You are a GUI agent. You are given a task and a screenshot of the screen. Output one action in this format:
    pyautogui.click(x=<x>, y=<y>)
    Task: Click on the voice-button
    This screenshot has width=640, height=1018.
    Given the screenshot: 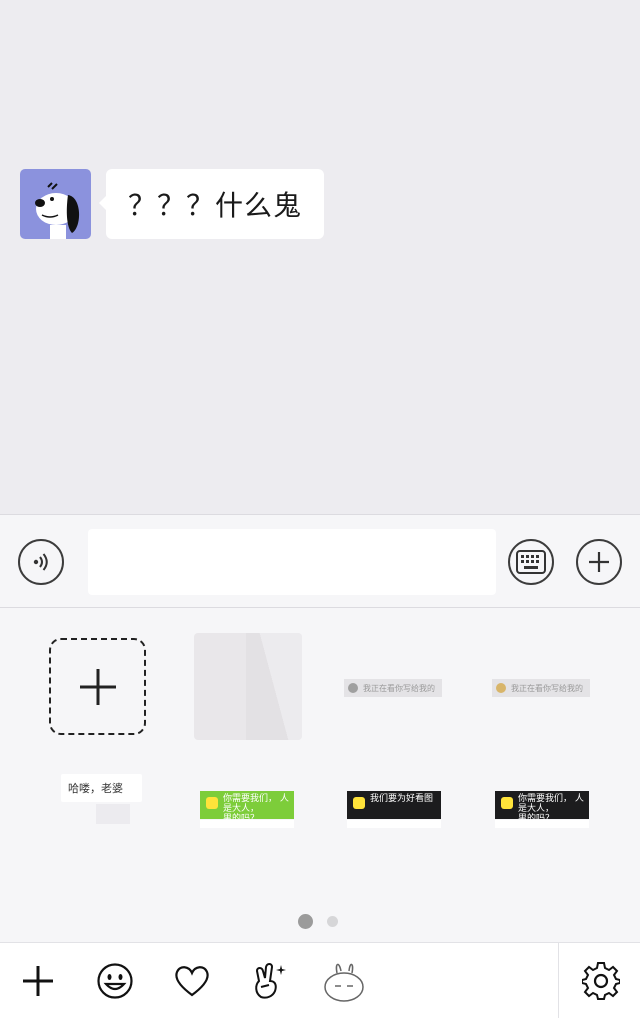 What is the action you would take?
    pyautogui.click(x=41, y=562)
    